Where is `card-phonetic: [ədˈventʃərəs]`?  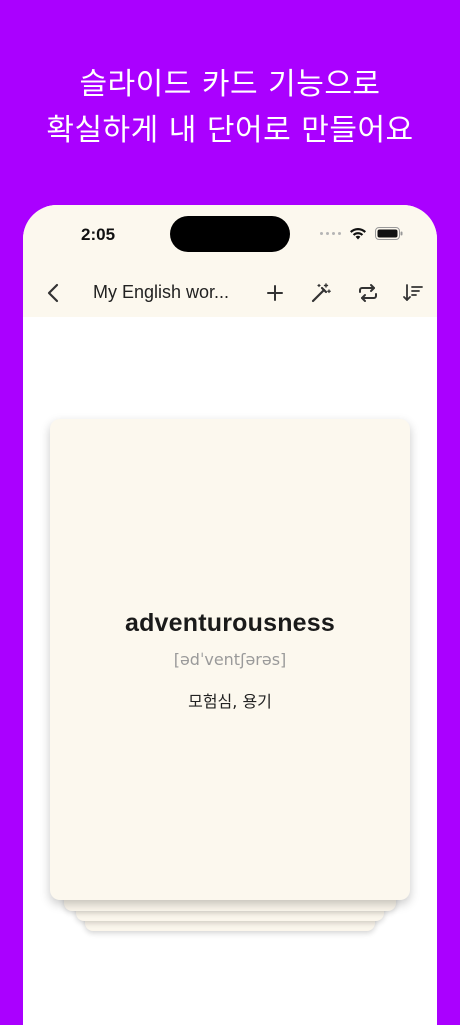
card-phonetic: [ədˈventʃərəs] is located at coordinates (230, 659).